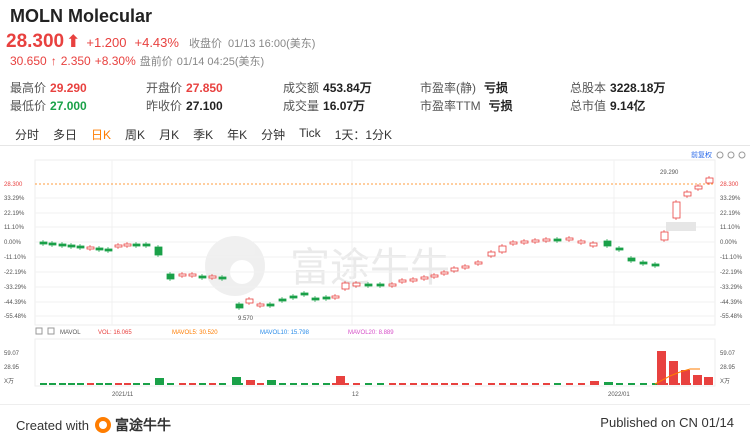  Describe the element at coordinates (327, 88) in the screenshot. I see `stat-turnover: 成交额 453.84万` at that location.